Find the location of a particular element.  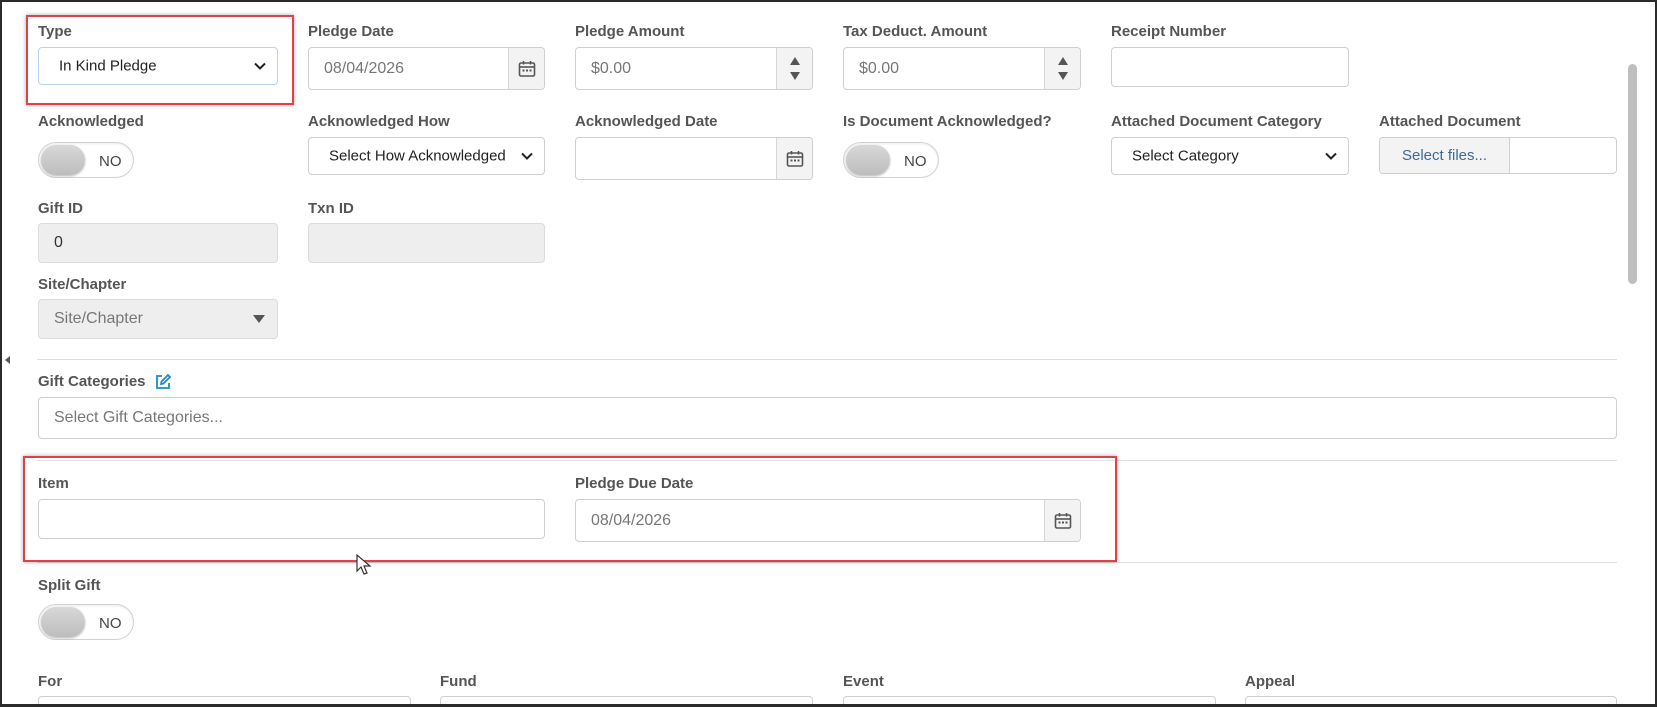

pledge-date-calendar-button is located at coordinates (526, 68).